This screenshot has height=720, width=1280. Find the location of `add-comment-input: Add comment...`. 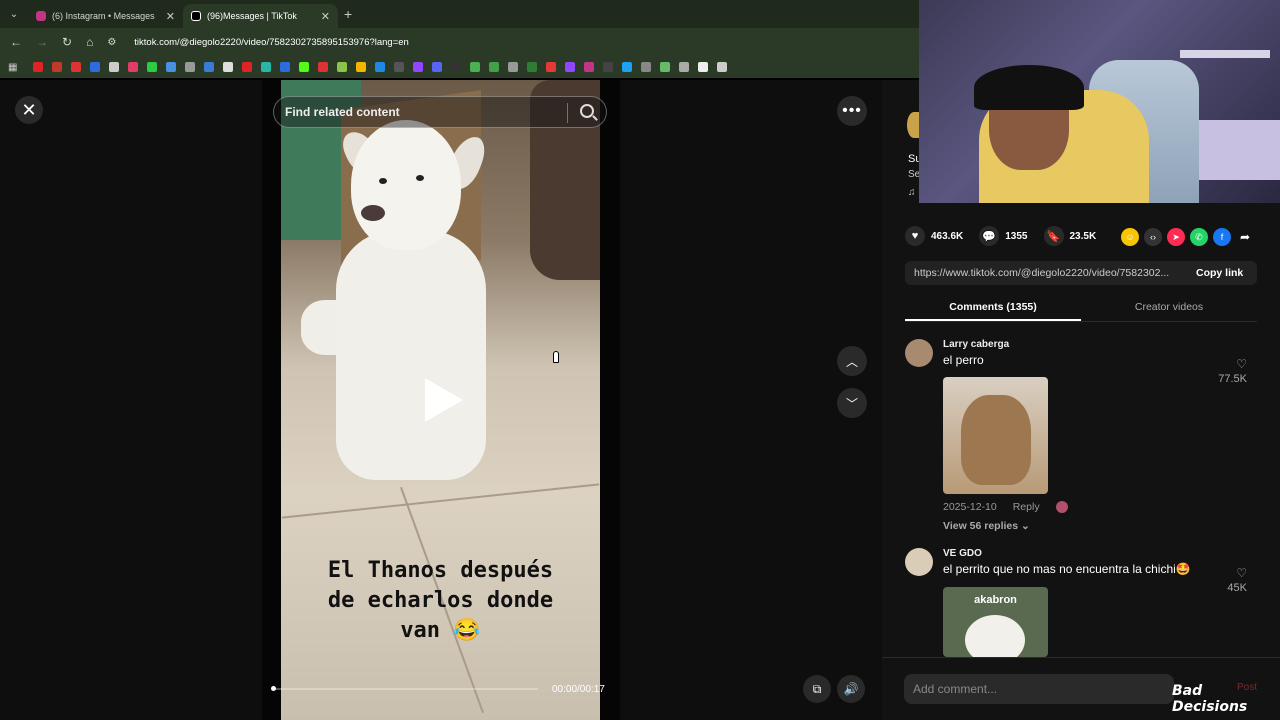

add-comment-input: Add comment... is located at coordinates (1039, 689).